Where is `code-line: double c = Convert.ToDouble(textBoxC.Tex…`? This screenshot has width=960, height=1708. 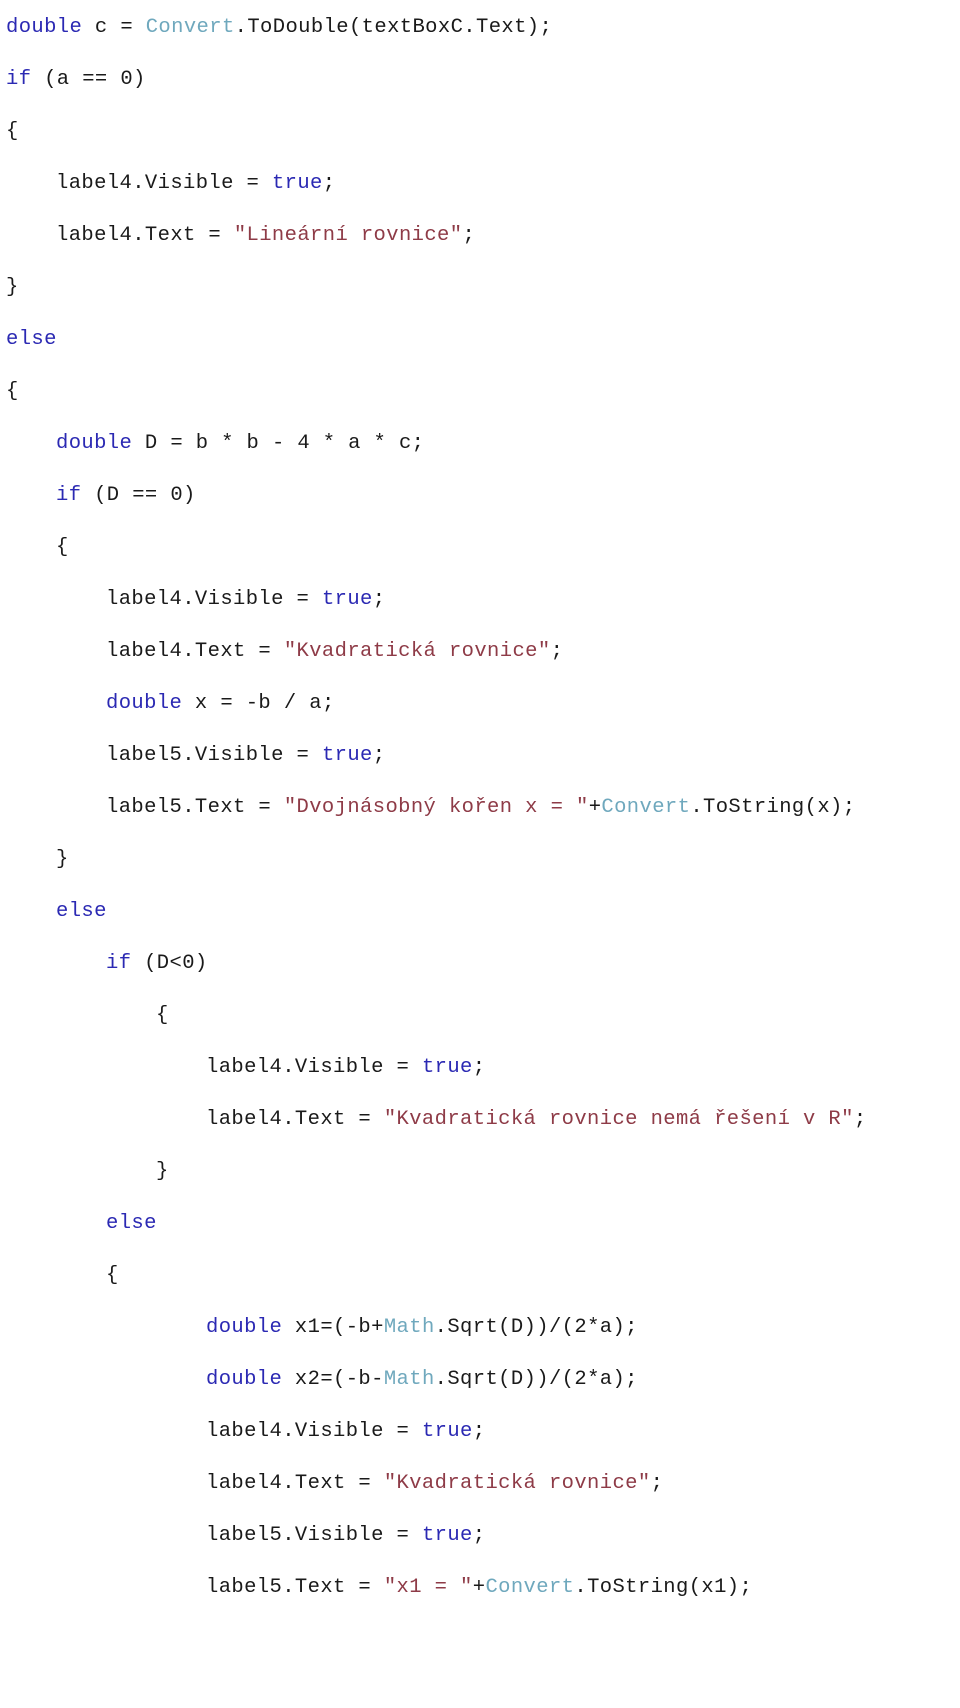 code-line: double c = Convert.ToDouble(textBoxC.Tex… is located at coordinates (480, 28).